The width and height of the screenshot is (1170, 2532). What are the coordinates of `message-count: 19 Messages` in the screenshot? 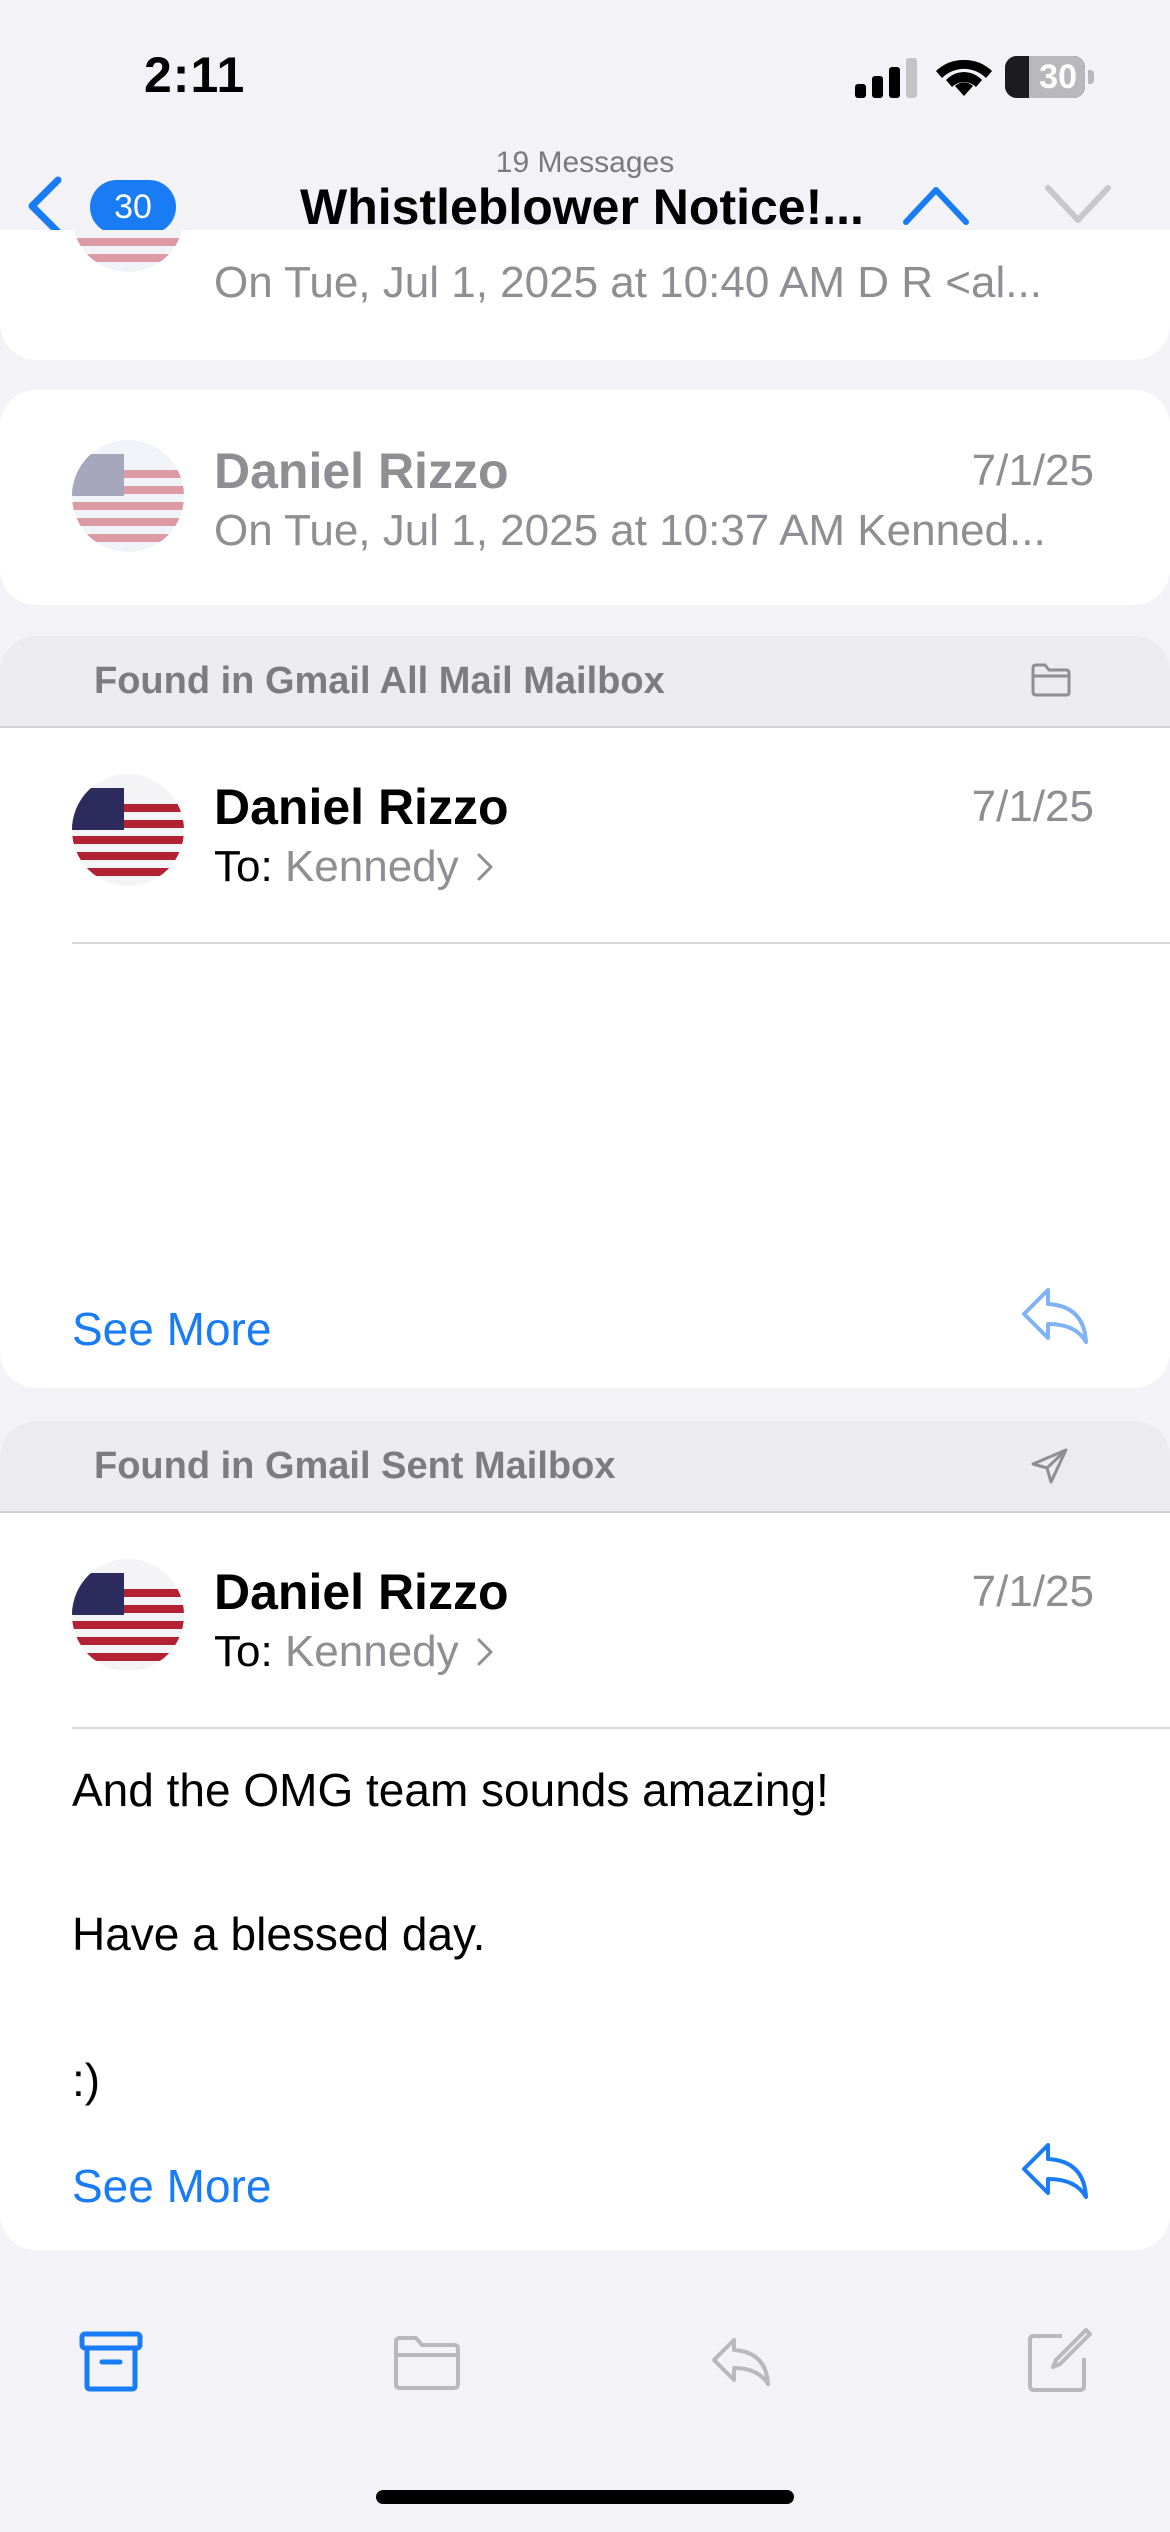 It's located at (585, 162).